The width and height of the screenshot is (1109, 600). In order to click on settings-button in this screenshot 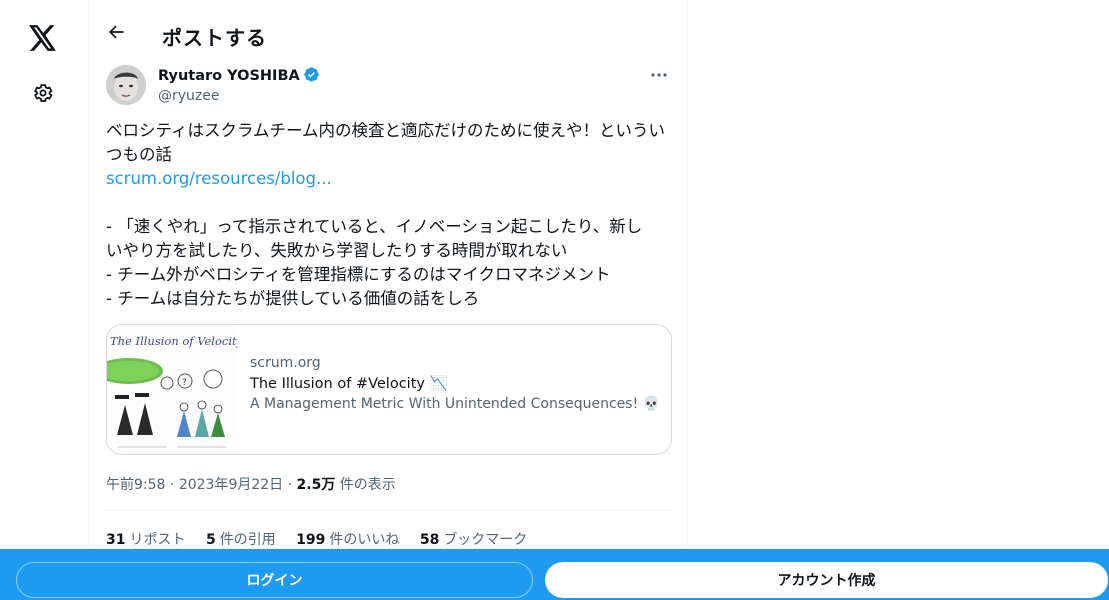, I will do `click(43, 93)`.